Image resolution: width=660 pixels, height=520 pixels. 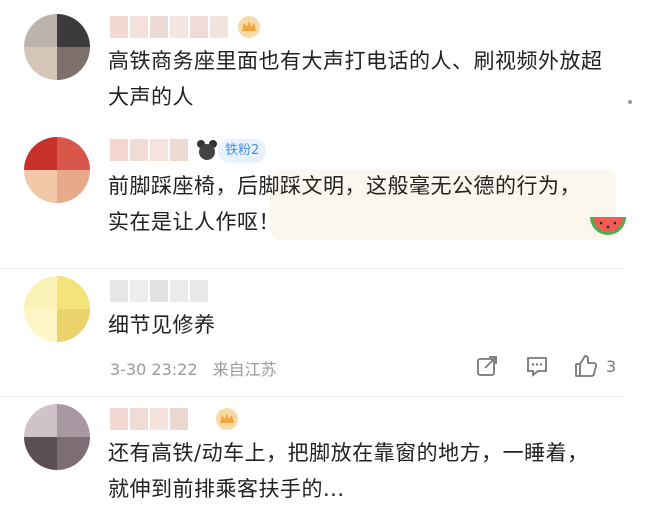 I want to click on like-button: 3, so click(x=595, y=366).